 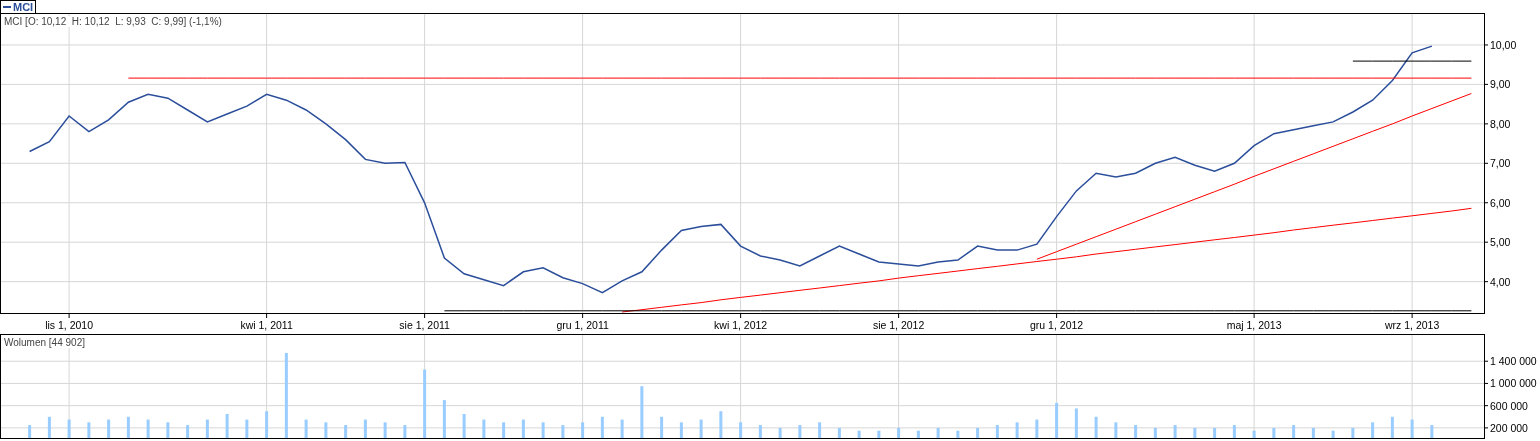 What do you see at coordinates (424, 325) in the screenshot?
I see `axis-label: sie 1, 2011` at bounding box center [424, 325].